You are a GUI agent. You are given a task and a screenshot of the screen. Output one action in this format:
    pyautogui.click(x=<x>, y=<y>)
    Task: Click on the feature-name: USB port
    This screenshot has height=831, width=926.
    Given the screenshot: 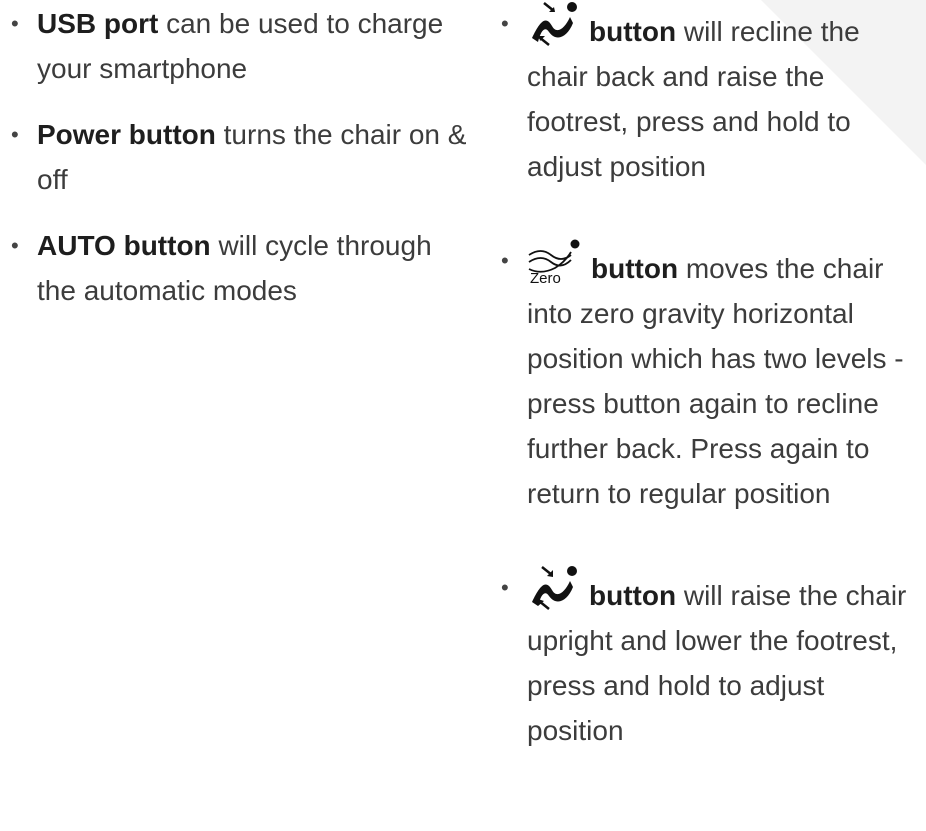 What is the action you would take?
    pyautogui.click(x=98, y=23)
    